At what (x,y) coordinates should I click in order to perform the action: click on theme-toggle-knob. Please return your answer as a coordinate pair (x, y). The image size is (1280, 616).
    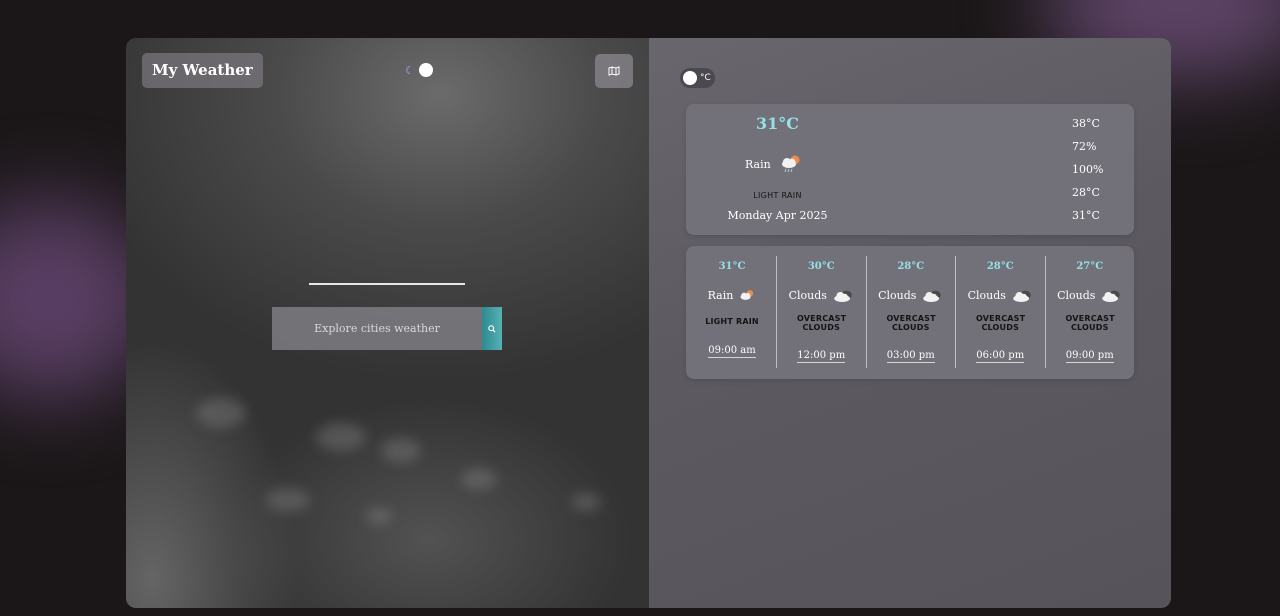
    Looking at the image, I should click on (425, 70).